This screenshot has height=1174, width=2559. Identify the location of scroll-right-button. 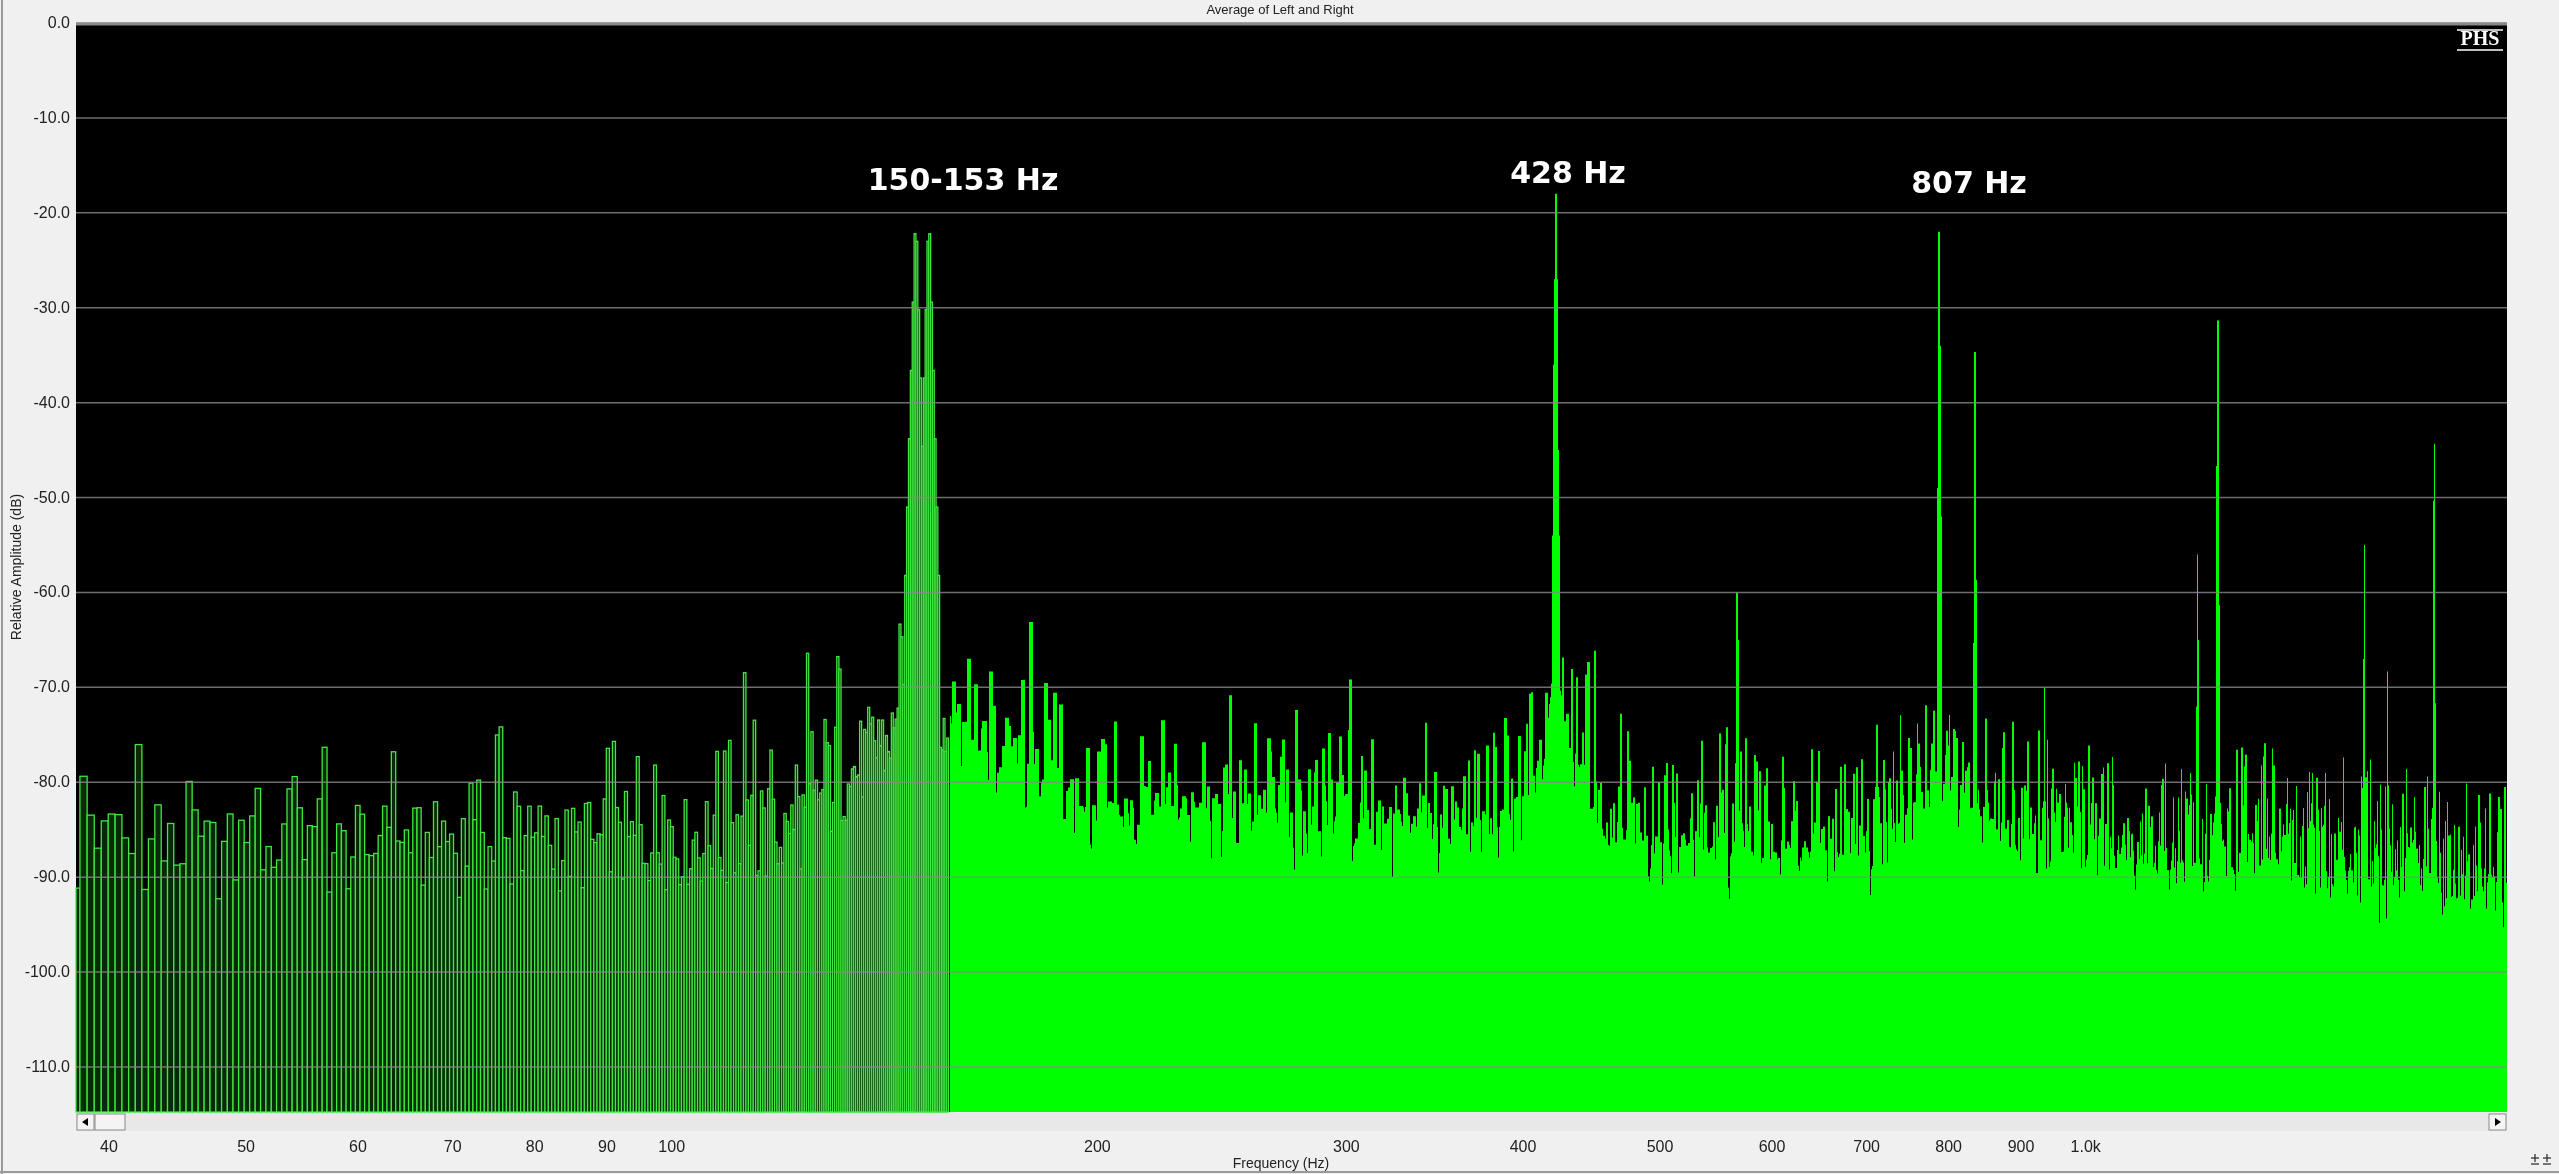
(2497, 1122).